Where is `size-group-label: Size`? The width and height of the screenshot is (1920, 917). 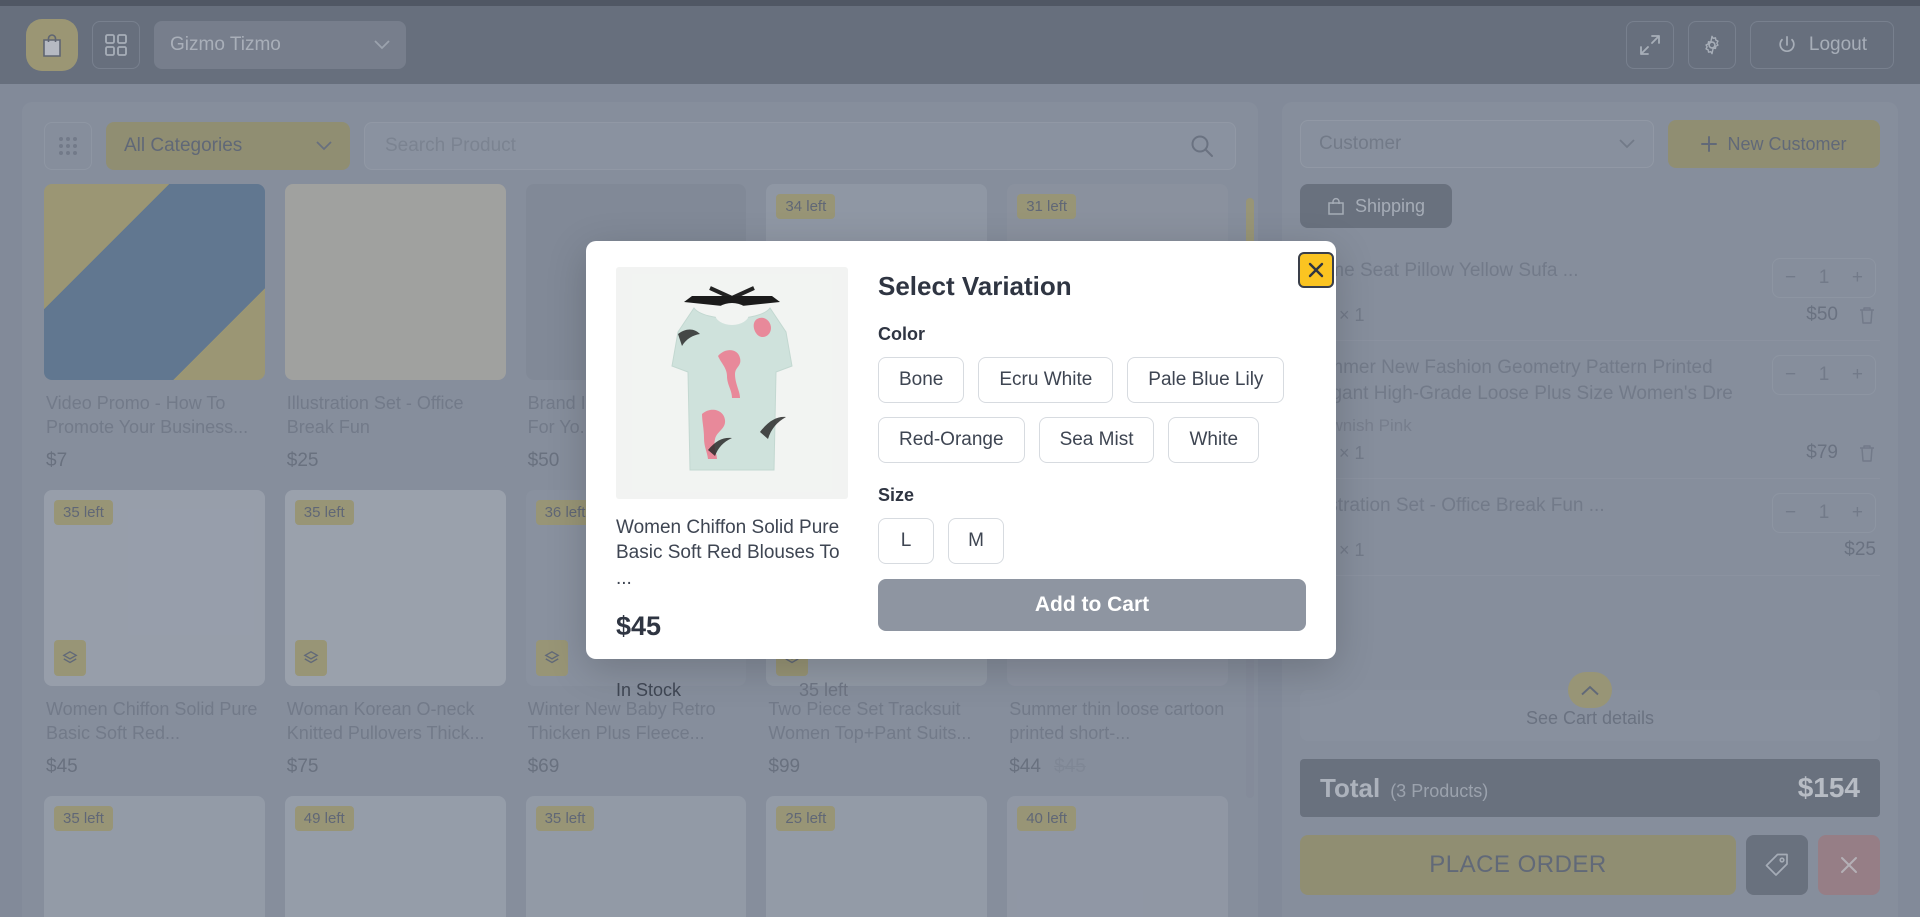 size-group-label: Size is located at coordinates (896, 495).